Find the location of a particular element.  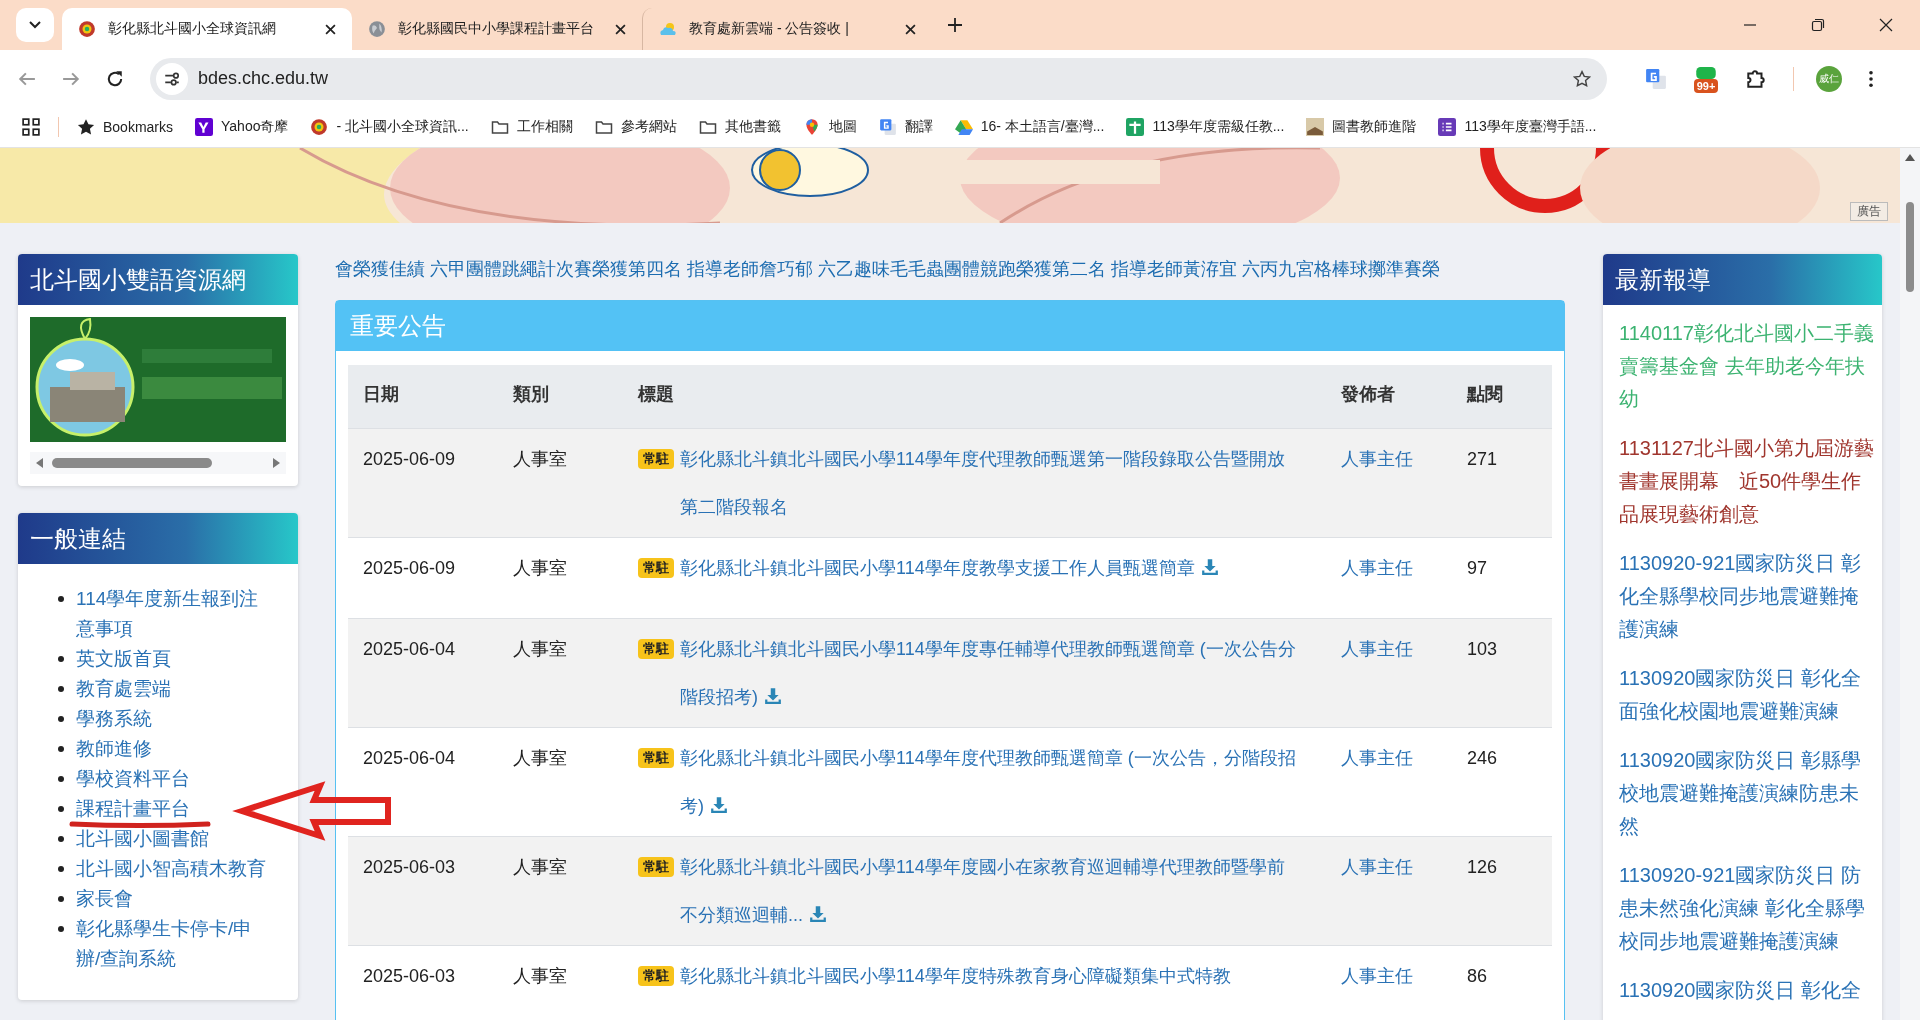

tab-title: 彰化縣北斗國小全球資訊網 is located at coordinates (192, 29).